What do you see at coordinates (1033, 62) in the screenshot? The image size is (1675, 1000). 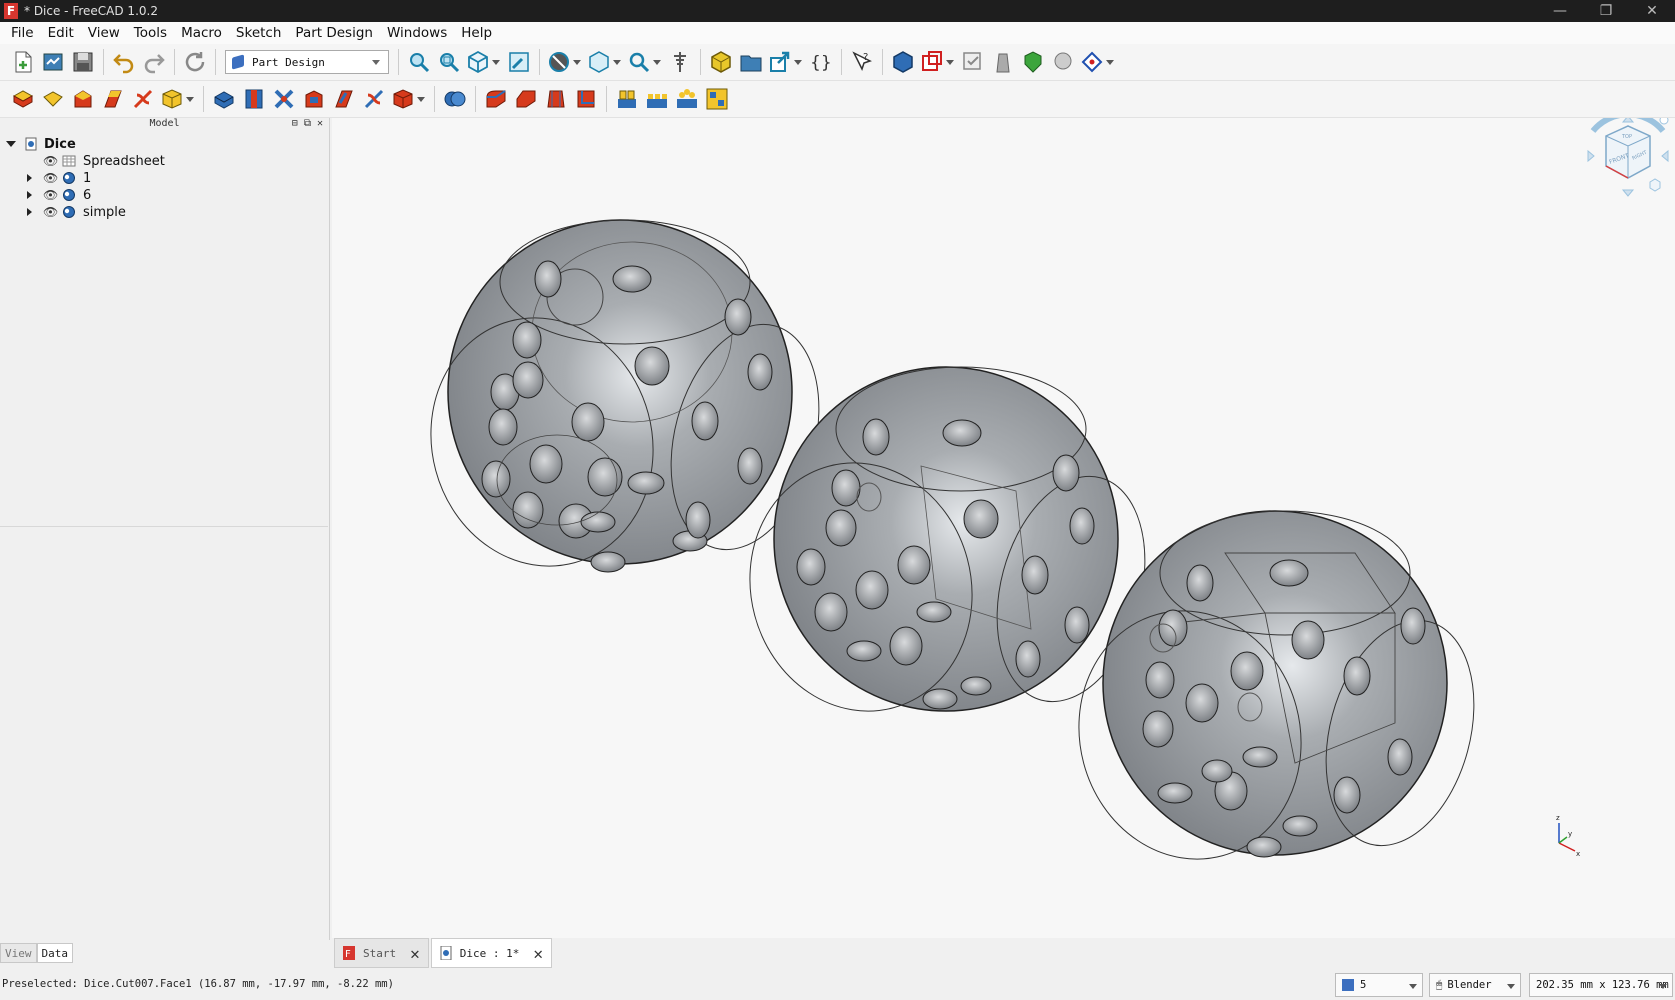 I see `sub-shape-binder-button` at bounding box center [1033, 62].